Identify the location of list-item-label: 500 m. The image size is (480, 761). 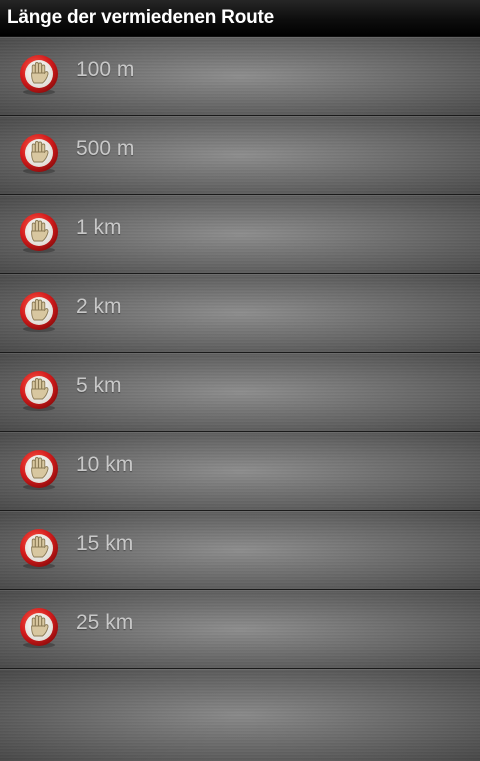
(105, 148).